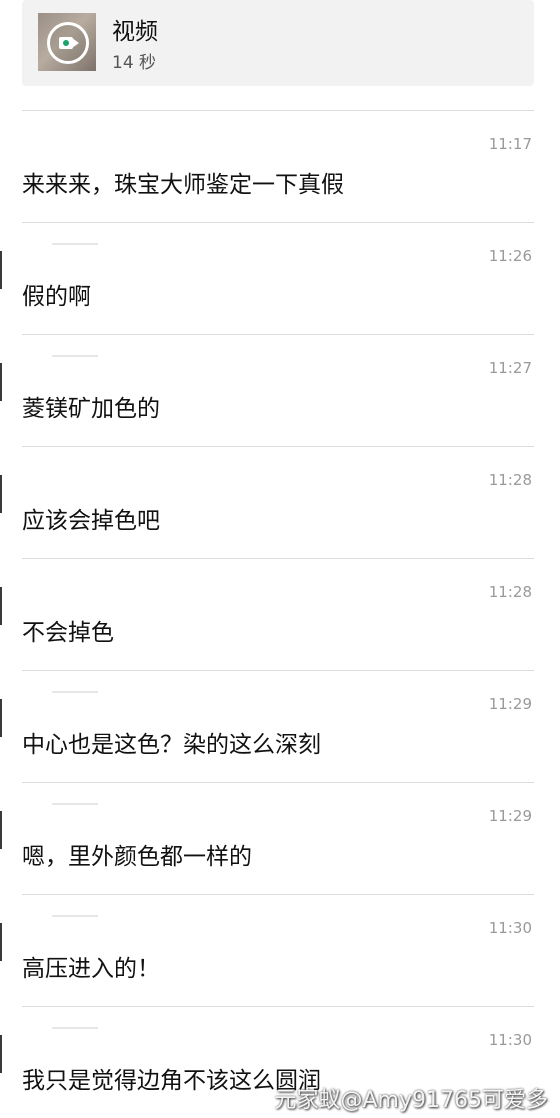 This screenshot has height=1118, width=560. I want to click on message-text: 菱镁矿加色的, so click(91, 409).